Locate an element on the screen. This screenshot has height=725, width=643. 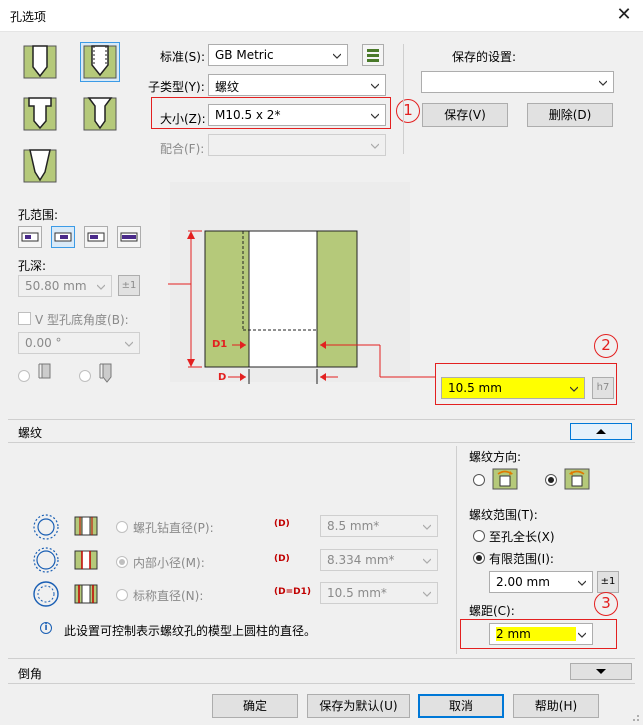
hole-range-blind-button is located at coordinates (63, 237).